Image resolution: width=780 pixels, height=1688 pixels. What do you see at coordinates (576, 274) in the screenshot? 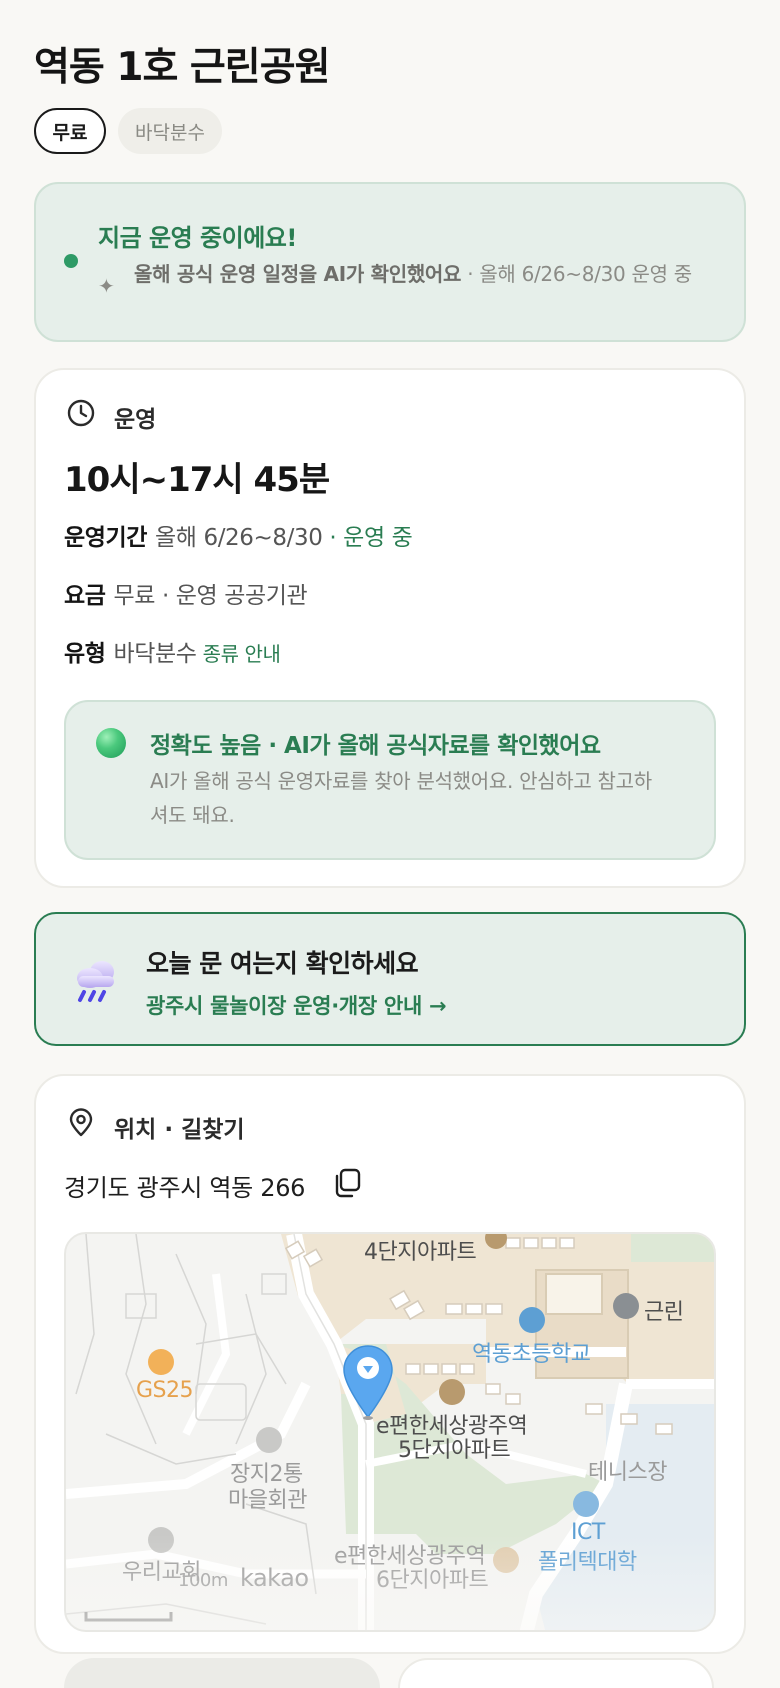
I see `status-period-note: · 올해 6/26~8/30 운영 중` at bounding box center [576, 274].